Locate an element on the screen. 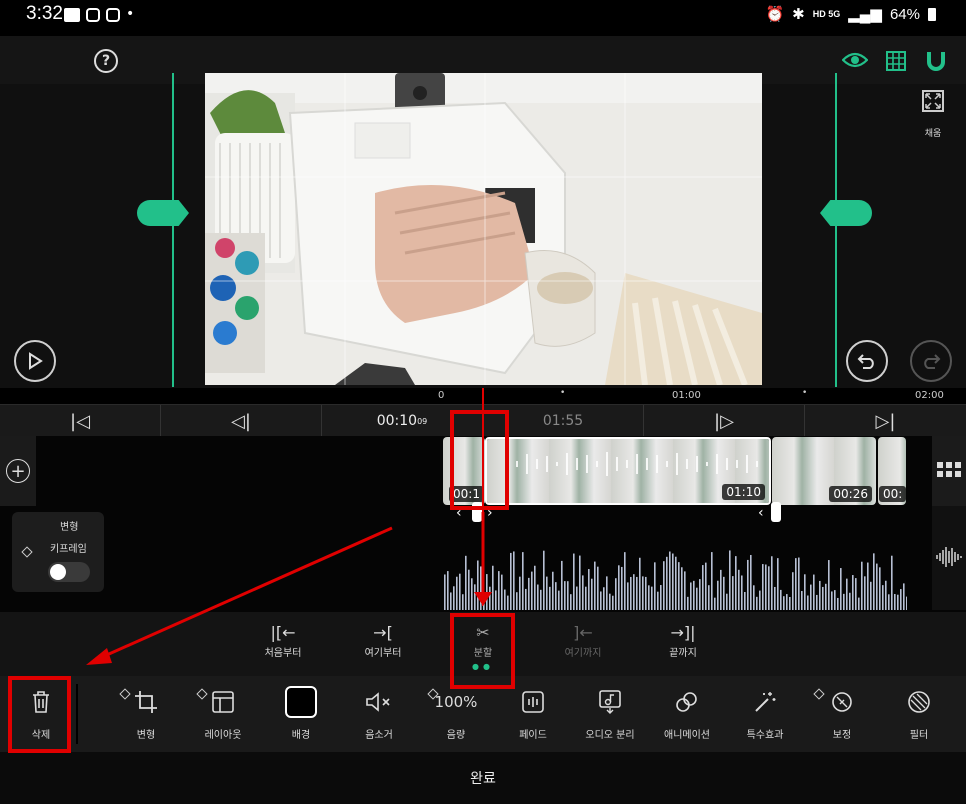 Image resolution: width=966 pixels, height=804 pixels. transform-button: 변형 is located at coordinates (146, 713).